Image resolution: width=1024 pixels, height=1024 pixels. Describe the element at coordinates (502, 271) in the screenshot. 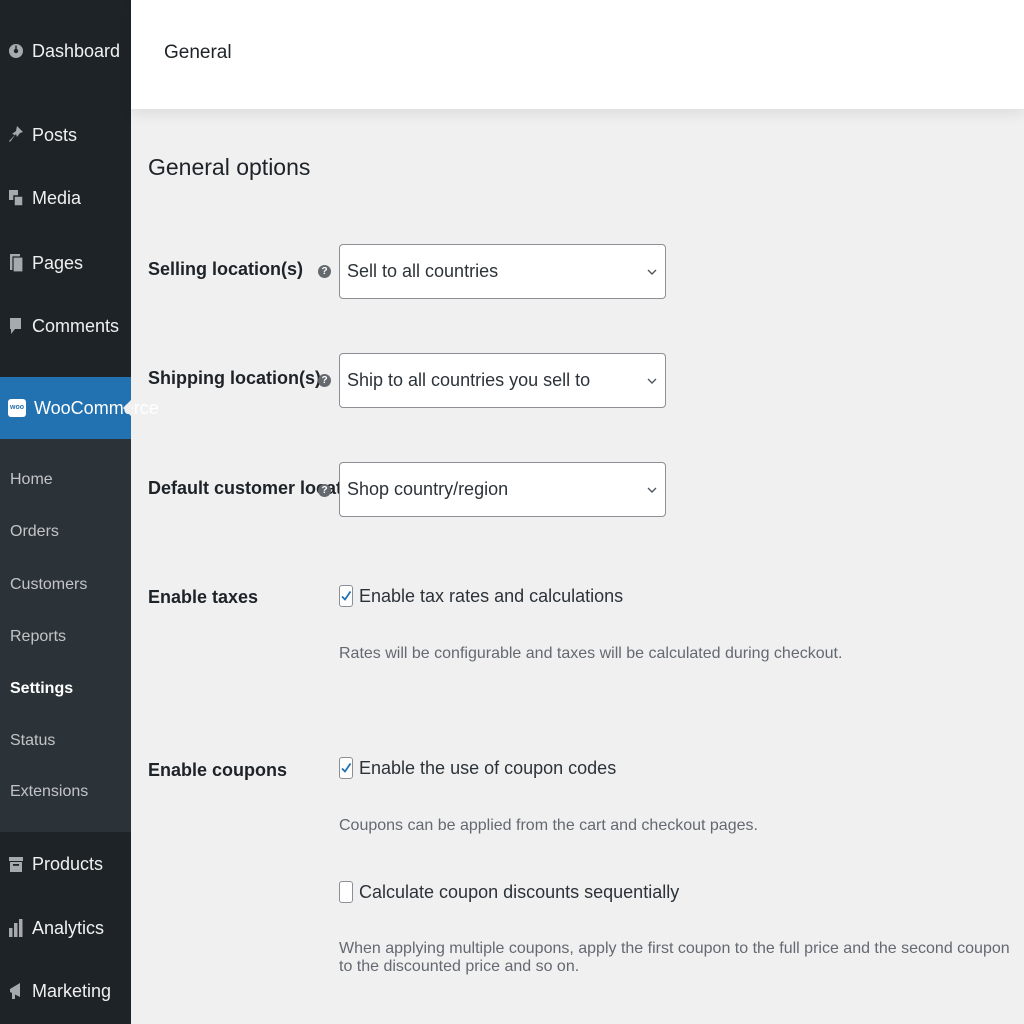

I see `selling-location-select: Sell to all countries` at that location.